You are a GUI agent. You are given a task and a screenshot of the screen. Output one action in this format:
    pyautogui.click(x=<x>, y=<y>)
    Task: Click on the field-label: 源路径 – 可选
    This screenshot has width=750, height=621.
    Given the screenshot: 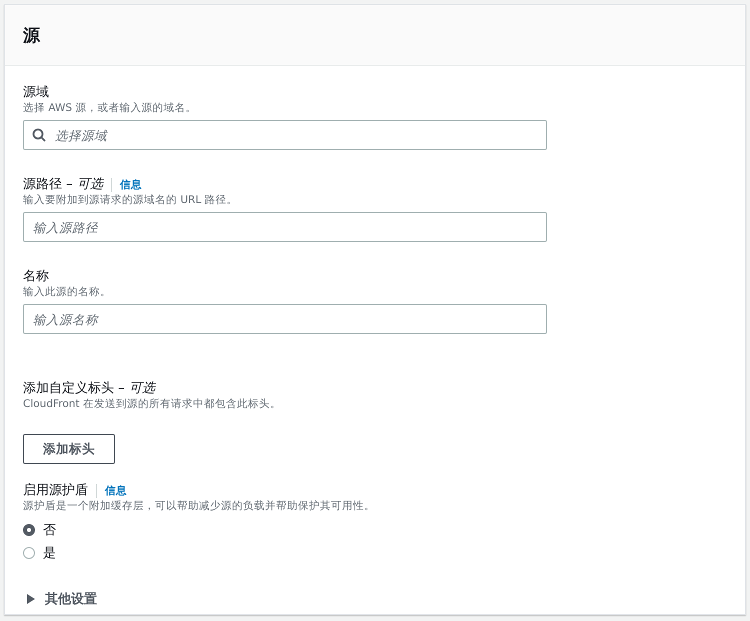 What is the action you would take?
    pyautogui.click(x=63, y=184)
    